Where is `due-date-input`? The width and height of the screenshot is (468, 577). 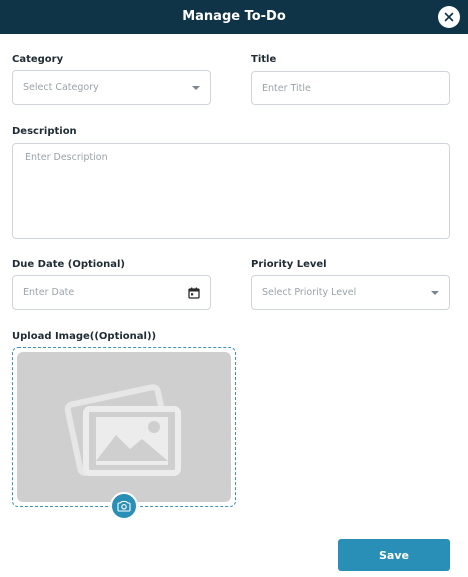 due-date-input is located at coordinates (111, 292).